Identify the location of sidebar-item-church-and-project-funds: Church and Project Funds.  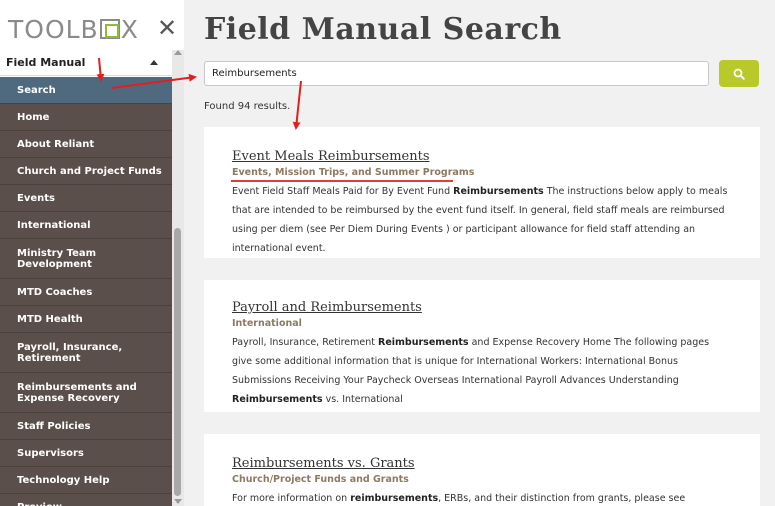
(86, 171).